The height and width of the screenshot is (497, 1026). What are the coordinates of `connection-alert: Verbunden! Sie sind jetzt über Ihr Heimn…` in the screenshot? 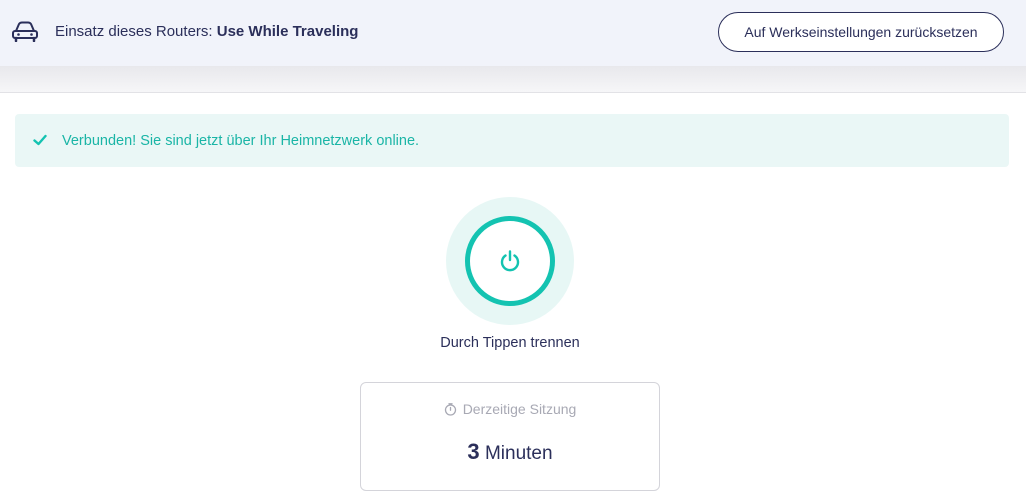 It's located at (512, 140).